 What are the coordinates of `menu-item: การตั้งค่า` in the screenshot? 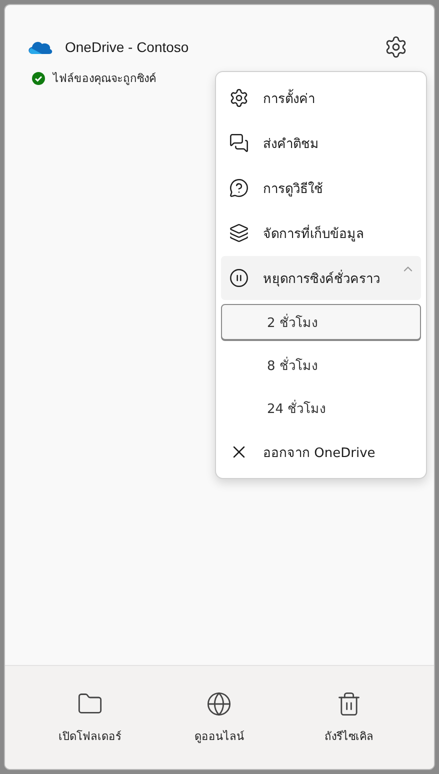 It's located at (321, 98).